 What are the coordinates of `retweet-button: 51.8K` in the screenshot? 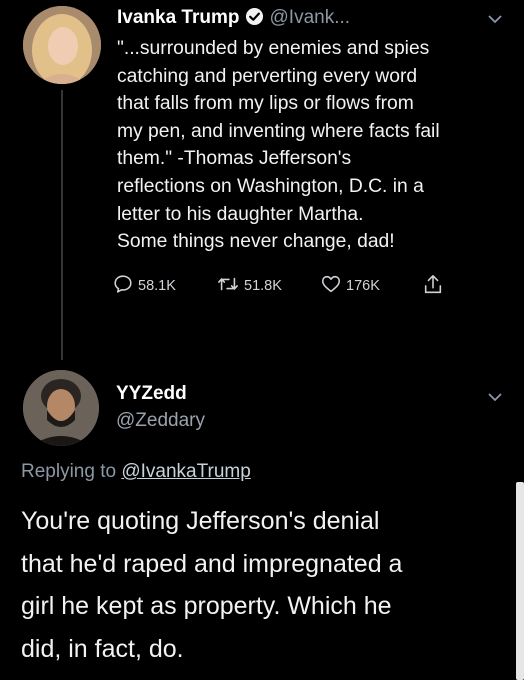 It's located at (249, 286).